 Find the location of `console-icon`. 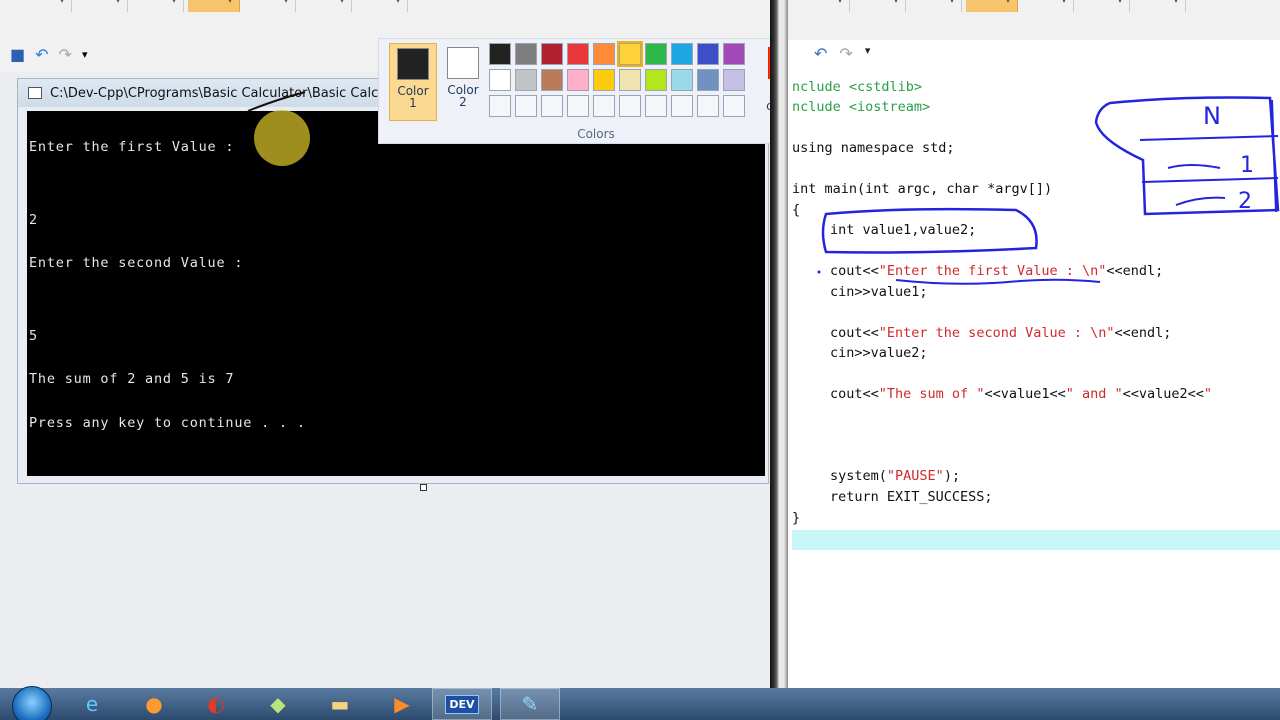

console-icon is located at coordinates (35, 93).